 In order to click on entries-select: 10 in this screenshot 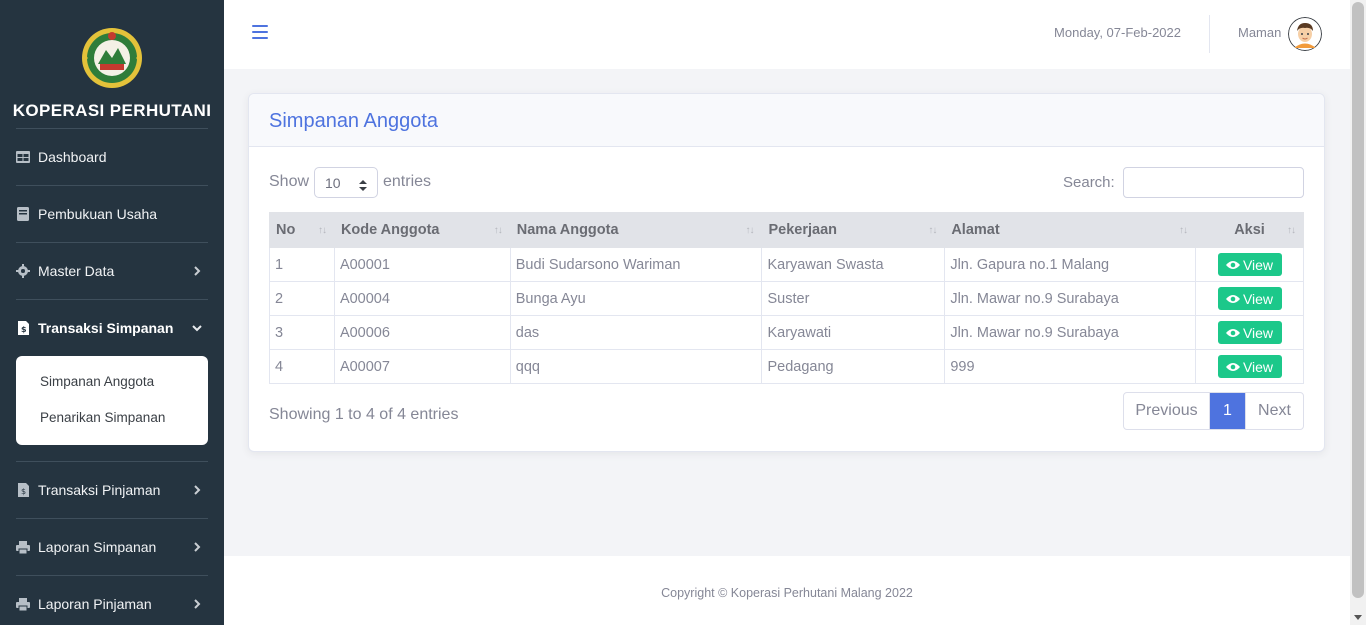, I will do `click(346, 182)`.